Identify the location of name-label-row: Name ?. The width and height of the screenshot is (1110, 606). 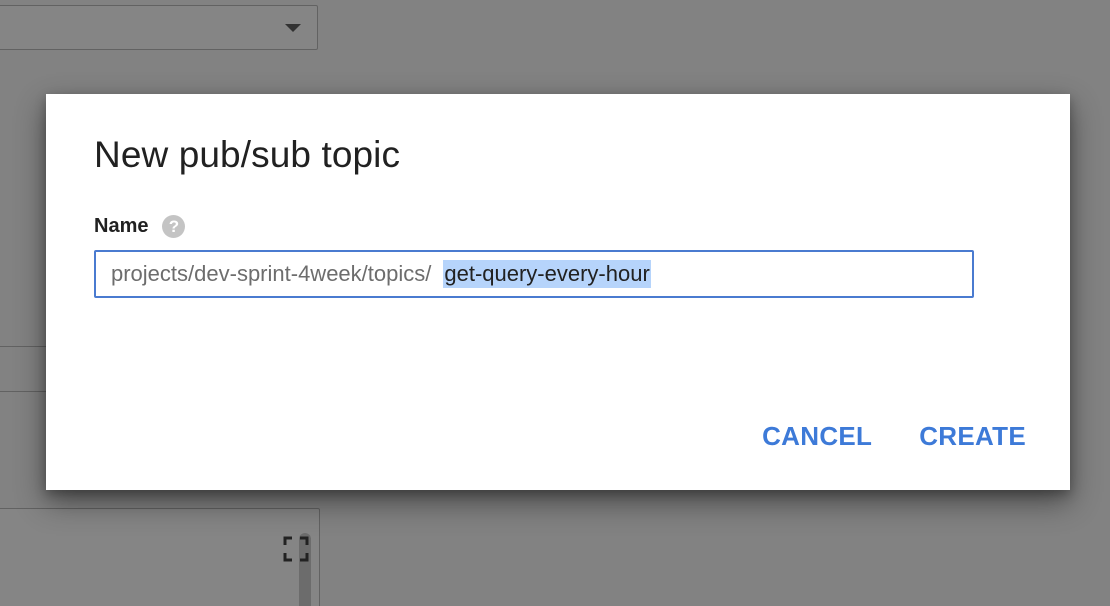
(140, 226).